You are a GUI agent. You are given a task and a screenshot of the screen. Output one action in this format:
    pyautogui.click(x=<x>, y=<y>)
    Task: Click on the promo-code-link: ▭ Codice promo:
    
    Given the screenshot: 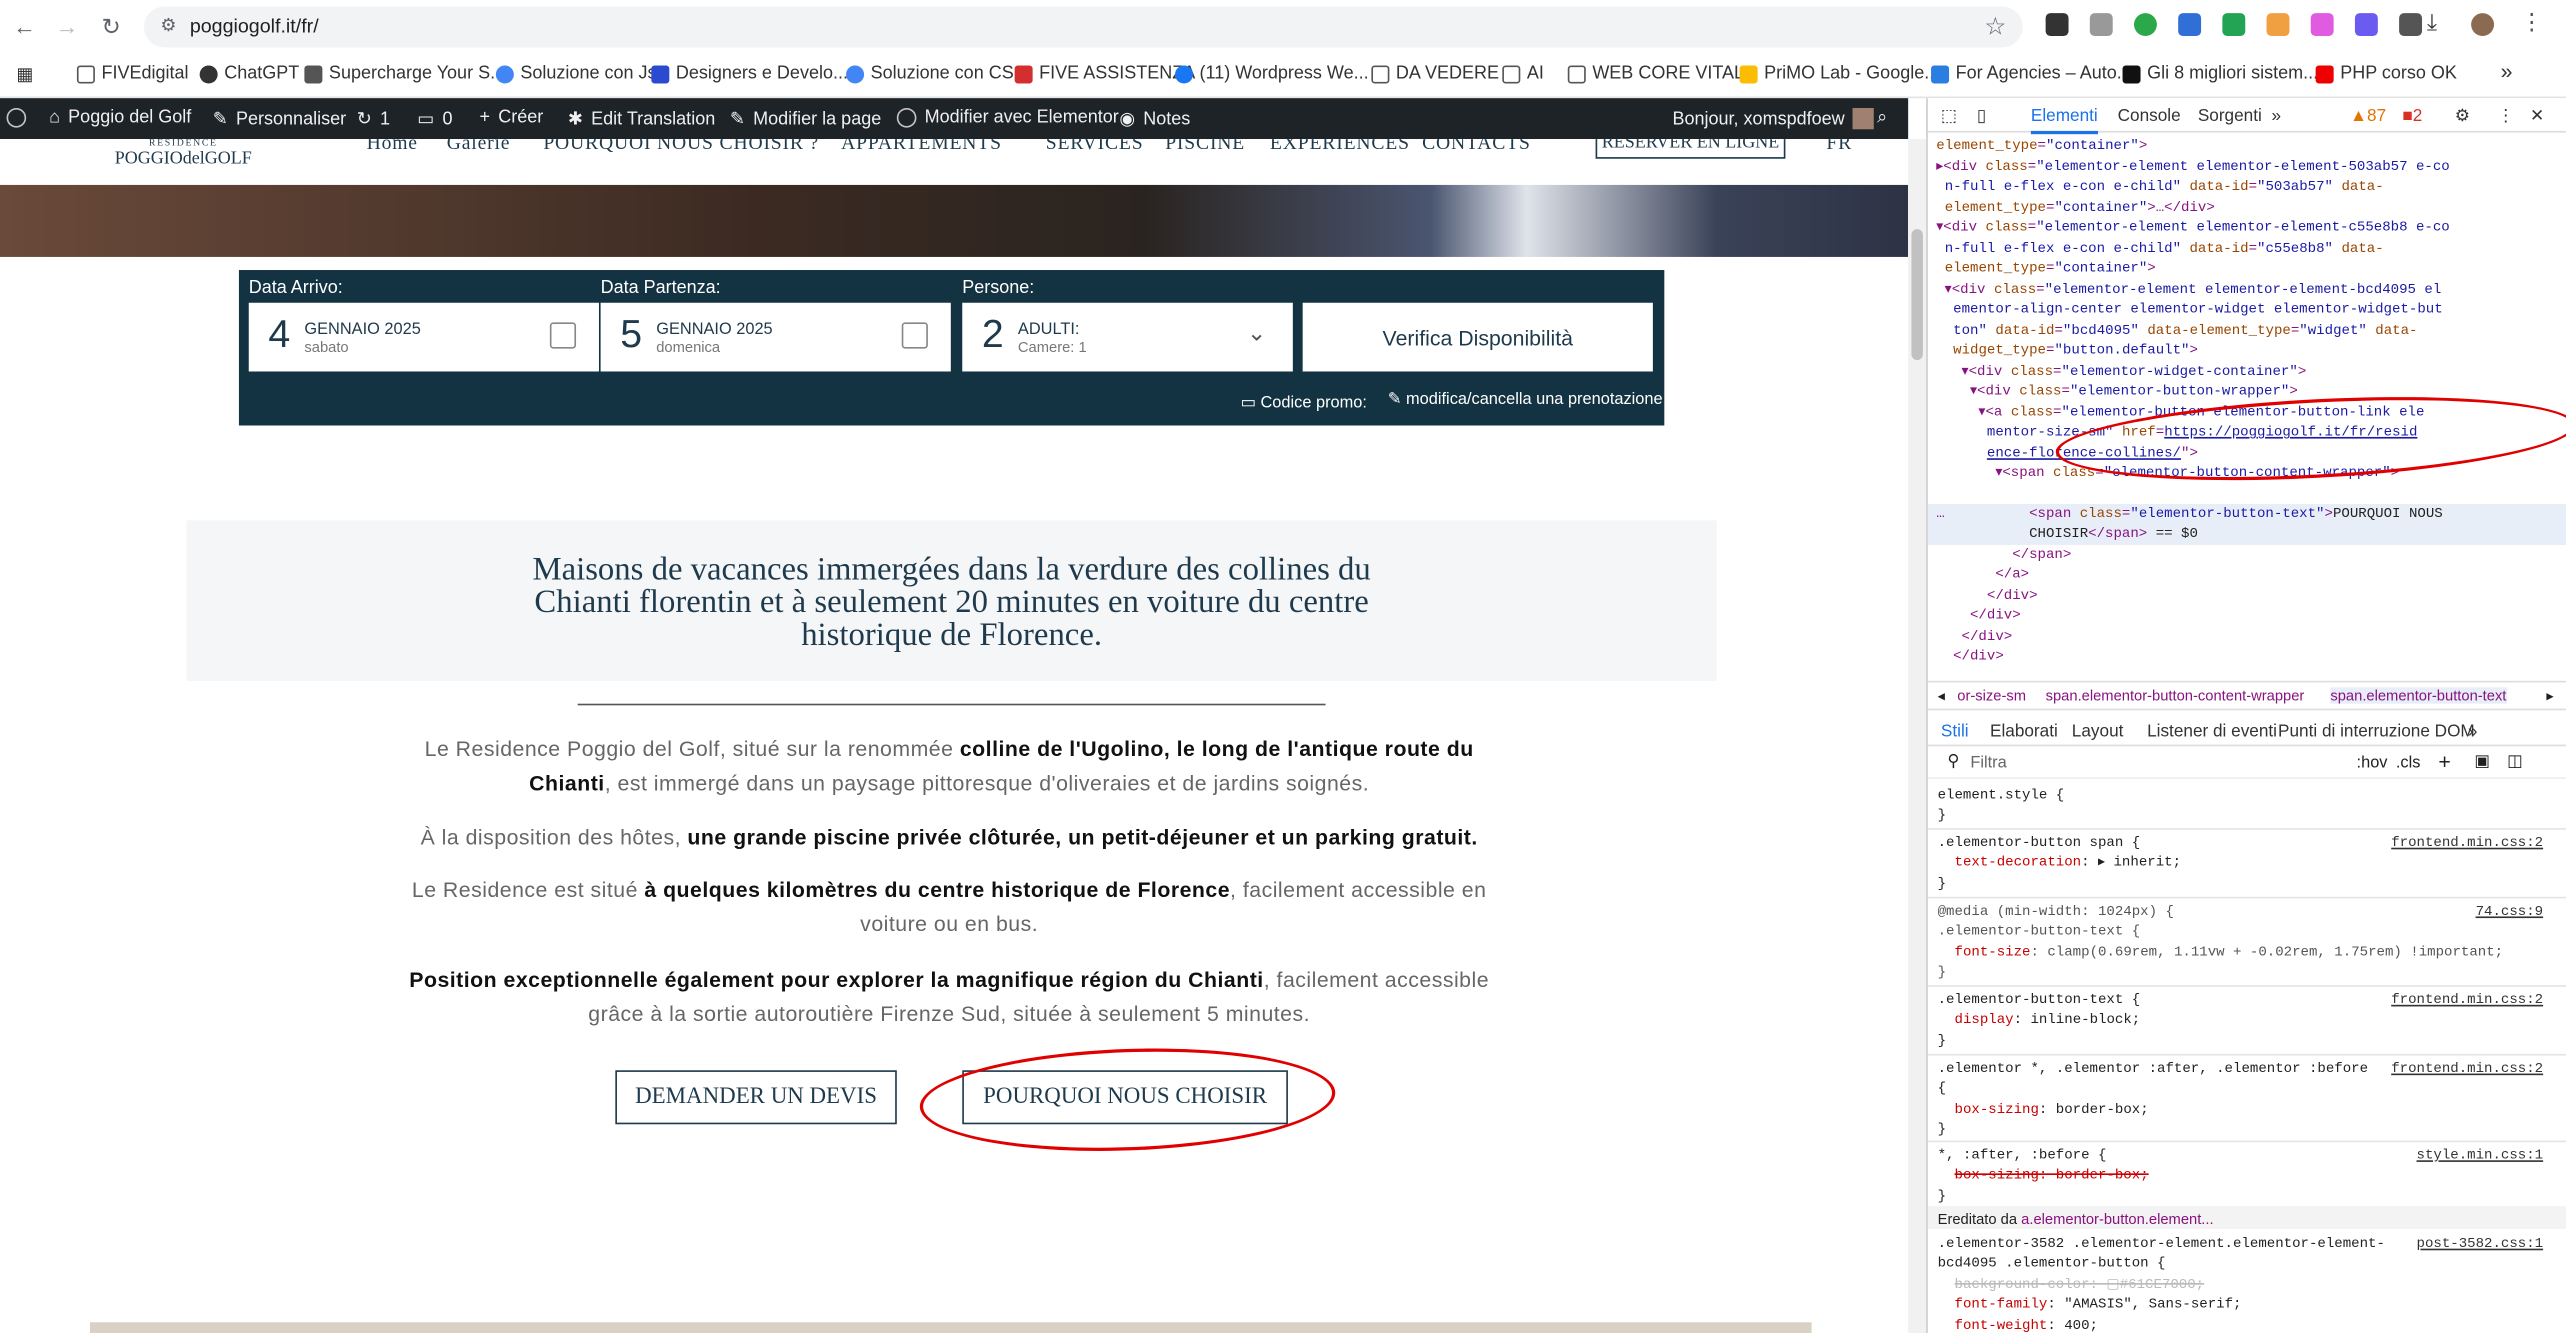 What is the action you would take?
    pyautogui.click(x=1303, y=403)
    